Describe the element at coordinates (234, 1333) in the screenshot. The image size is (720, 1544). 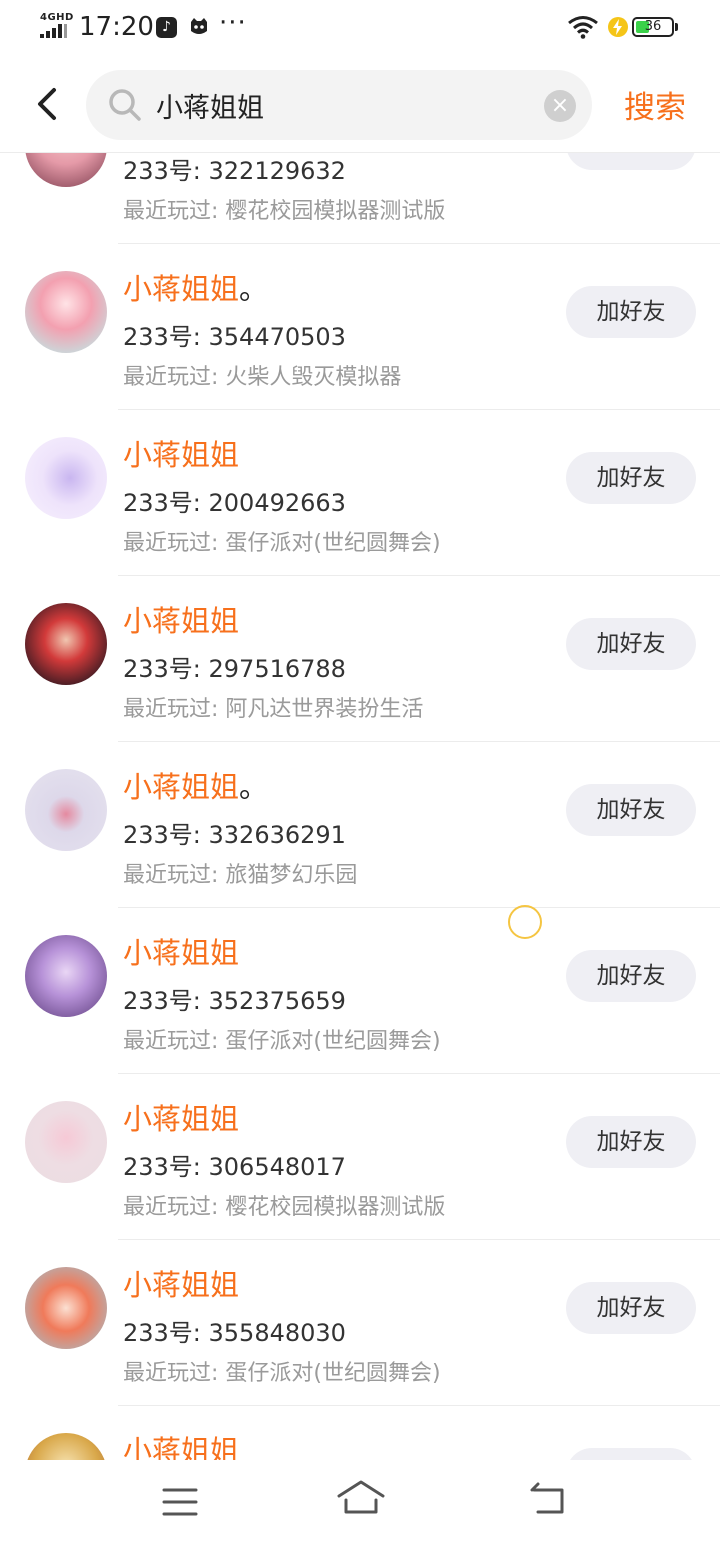
I see `user-id: 233号: 355848030` at that location.